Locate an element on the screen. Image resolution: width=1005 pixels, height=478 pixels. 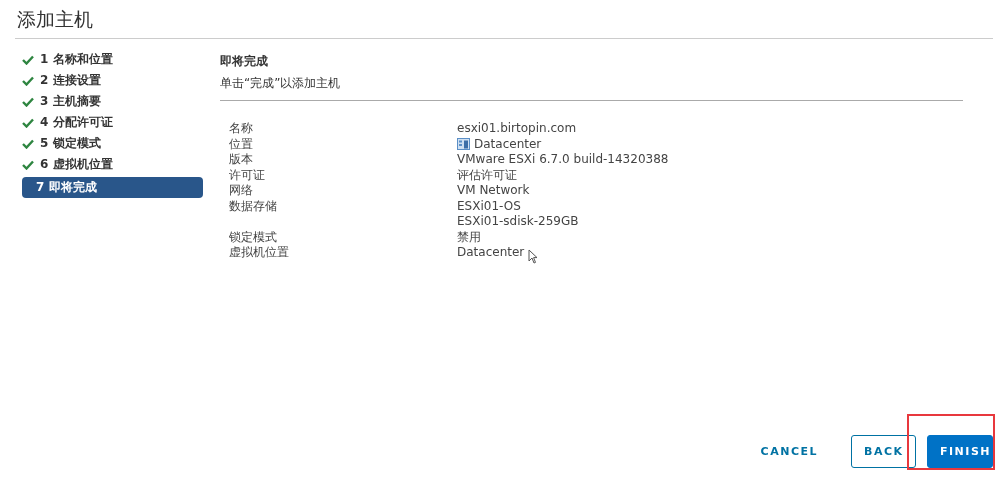
field-label: 网络 is located at coordinates (241, 191).